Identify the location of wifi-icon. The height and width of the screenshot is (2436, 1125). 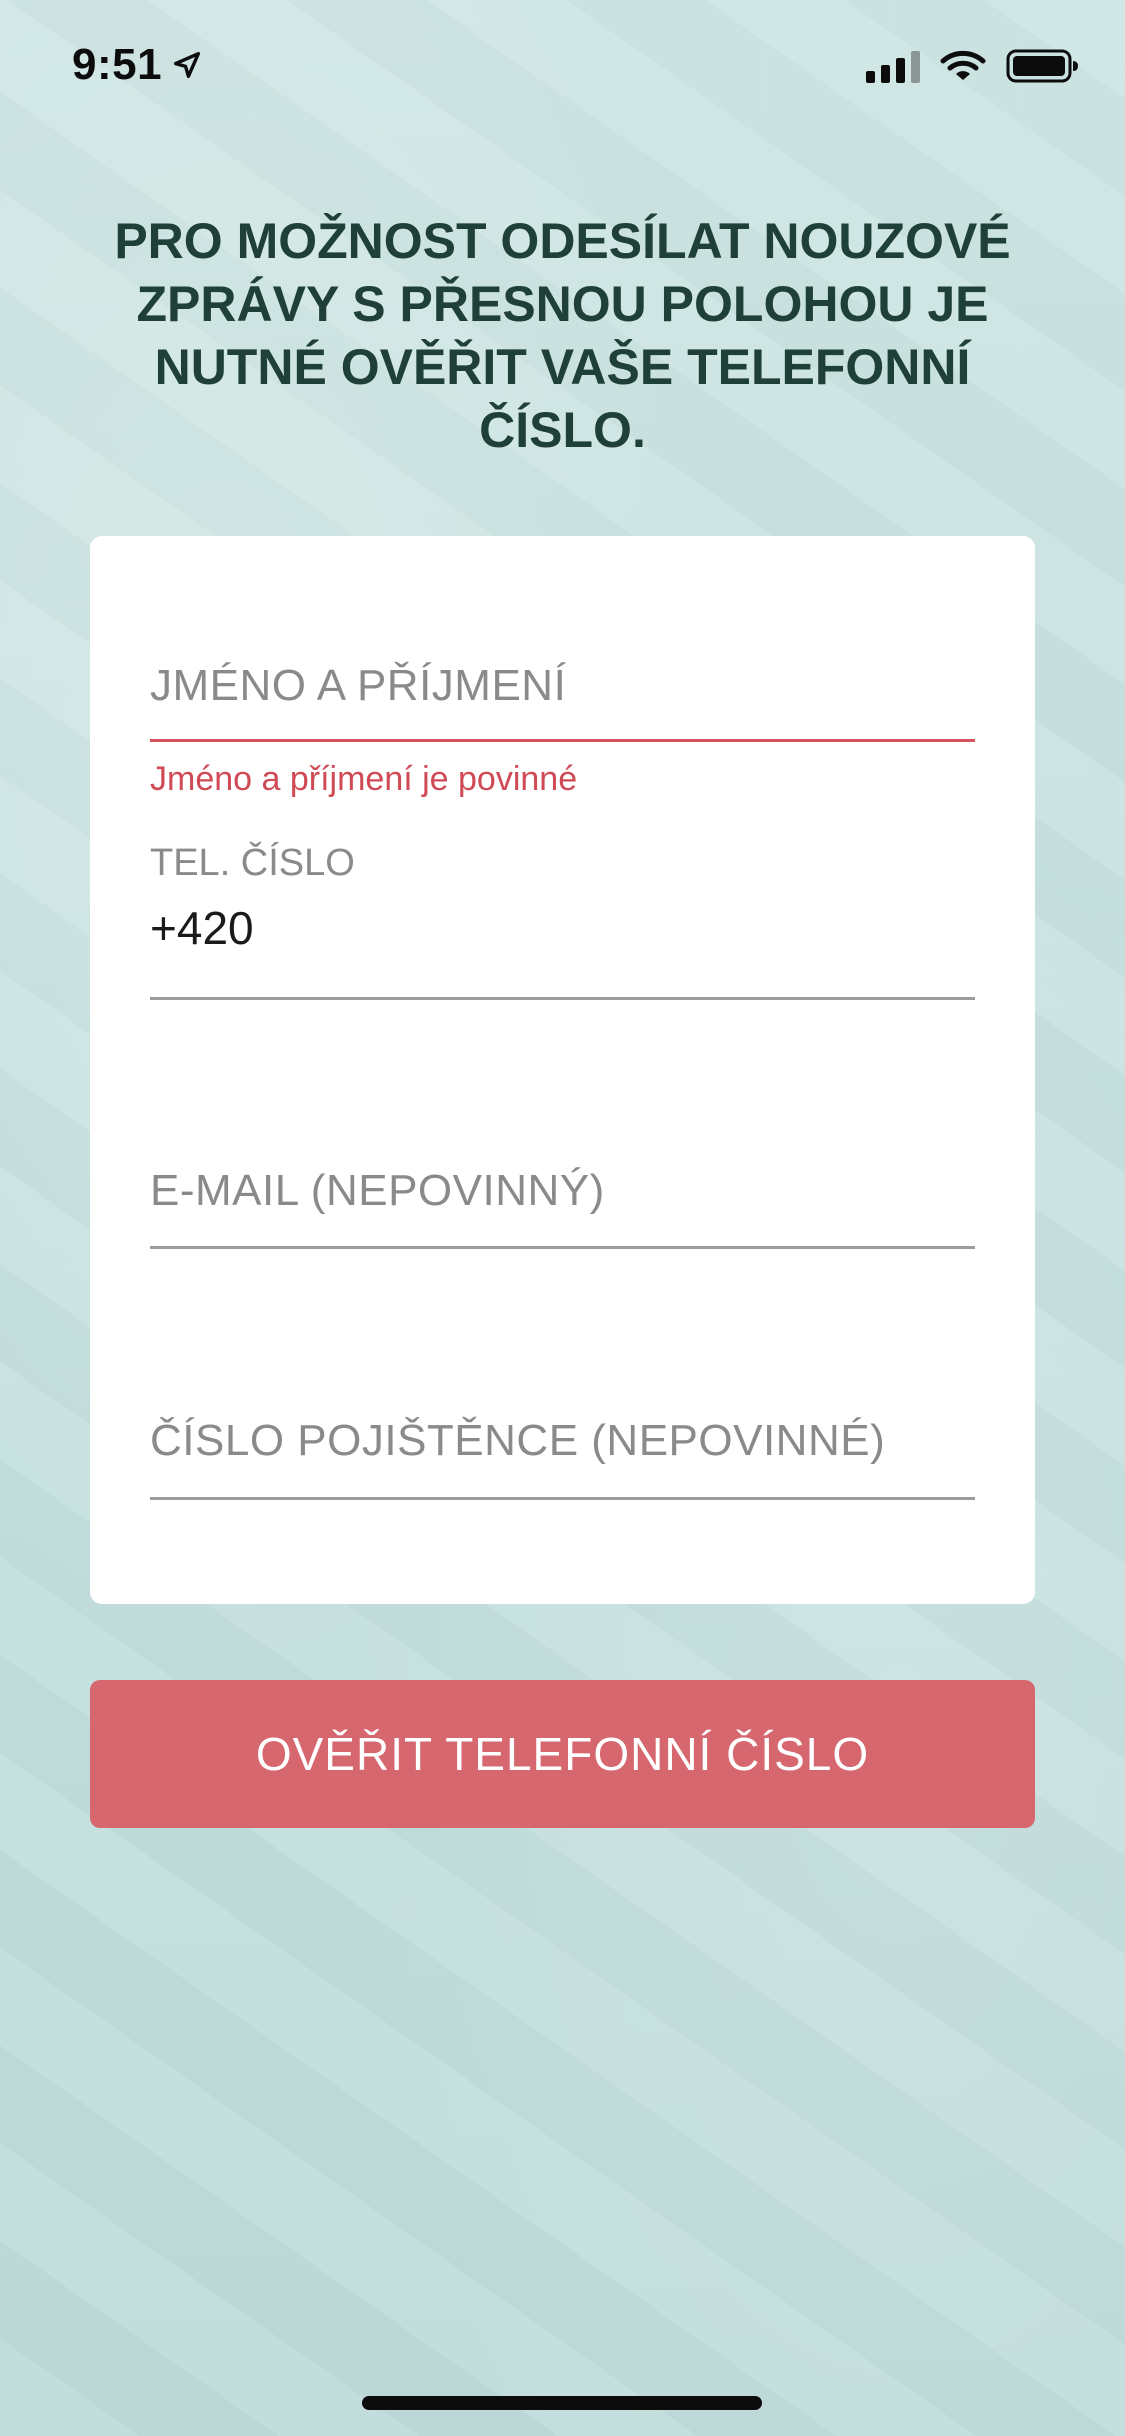
(963, 65).